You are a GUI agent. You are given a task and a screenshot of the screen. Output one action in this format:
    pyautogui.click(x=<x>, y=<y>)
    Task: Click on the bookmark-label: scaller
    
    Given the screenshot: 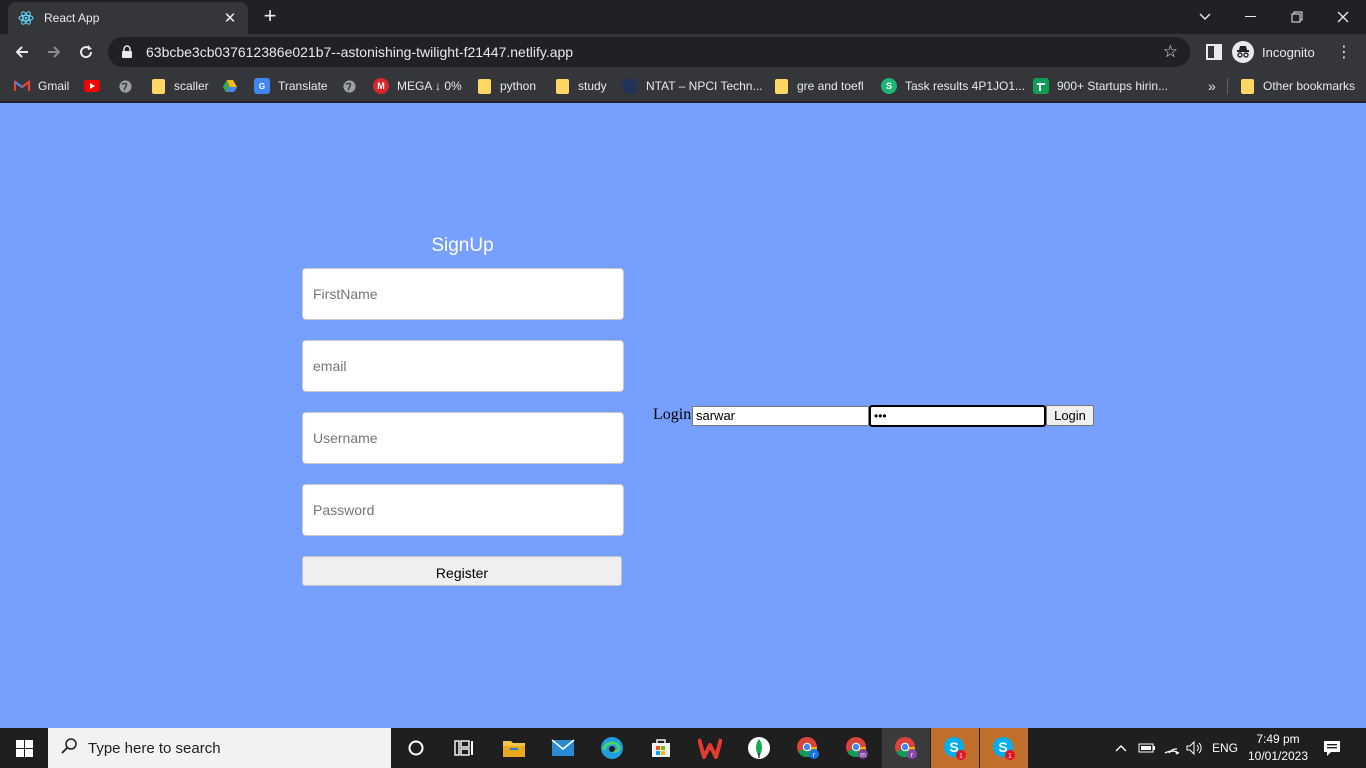 What is the action you would take?
    pyautogui.click(x=191, y=86)
    